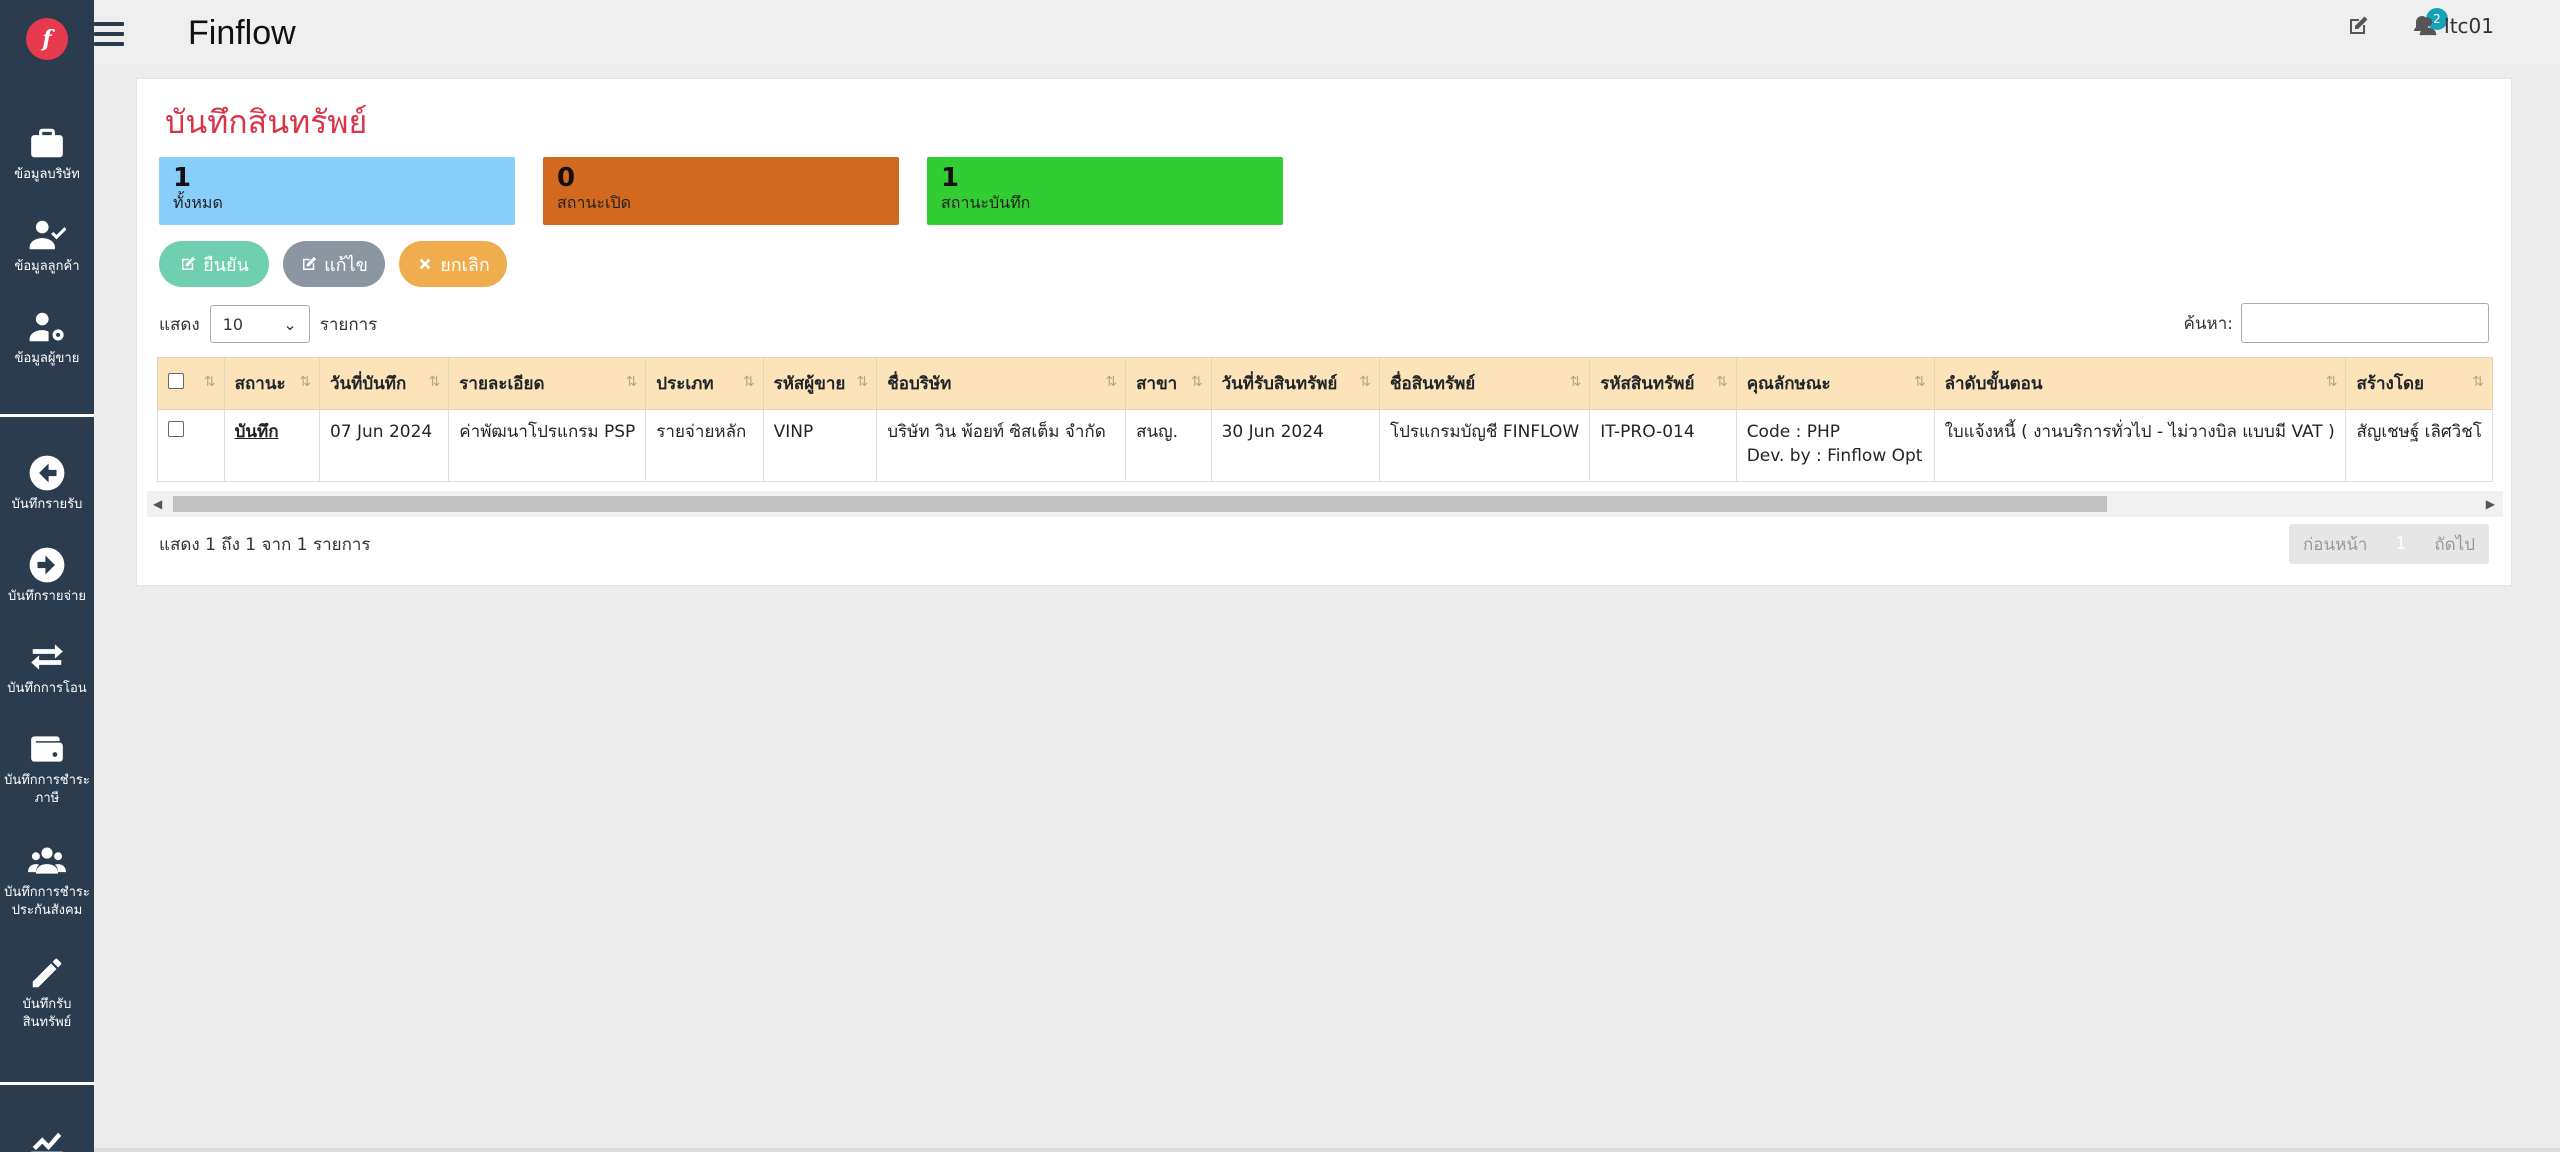 The width and height of the screenshot is (2560, 1152). Describe the element at coordinates (46, 596) in the screenshot. I see `sidebar-item-label: บันทึกรายจ่าย` at that location.